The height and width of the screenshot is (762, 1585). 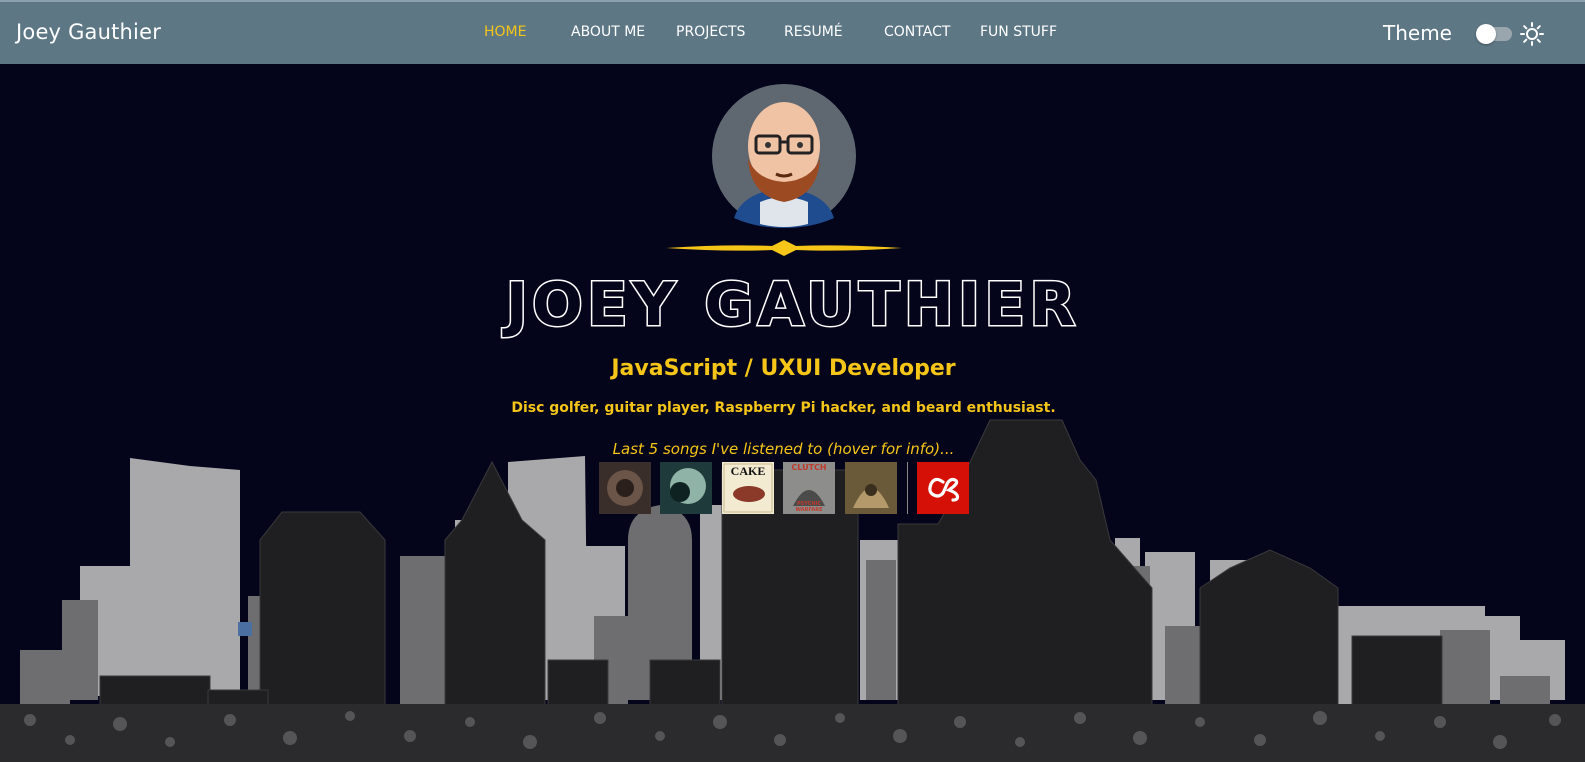 I want to click on lastfm-icon, so click(x=943, y=488).